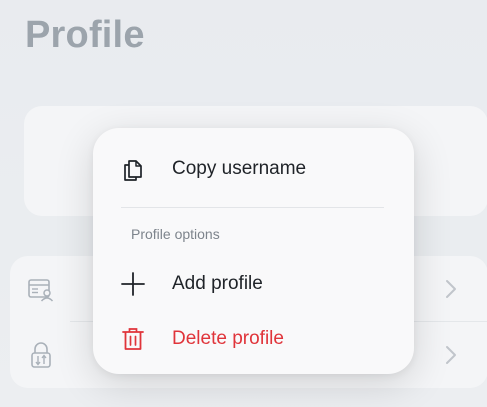  Describe the element at coordinates (133, 170) in the screenshot. I see `copy-icon` at that location.